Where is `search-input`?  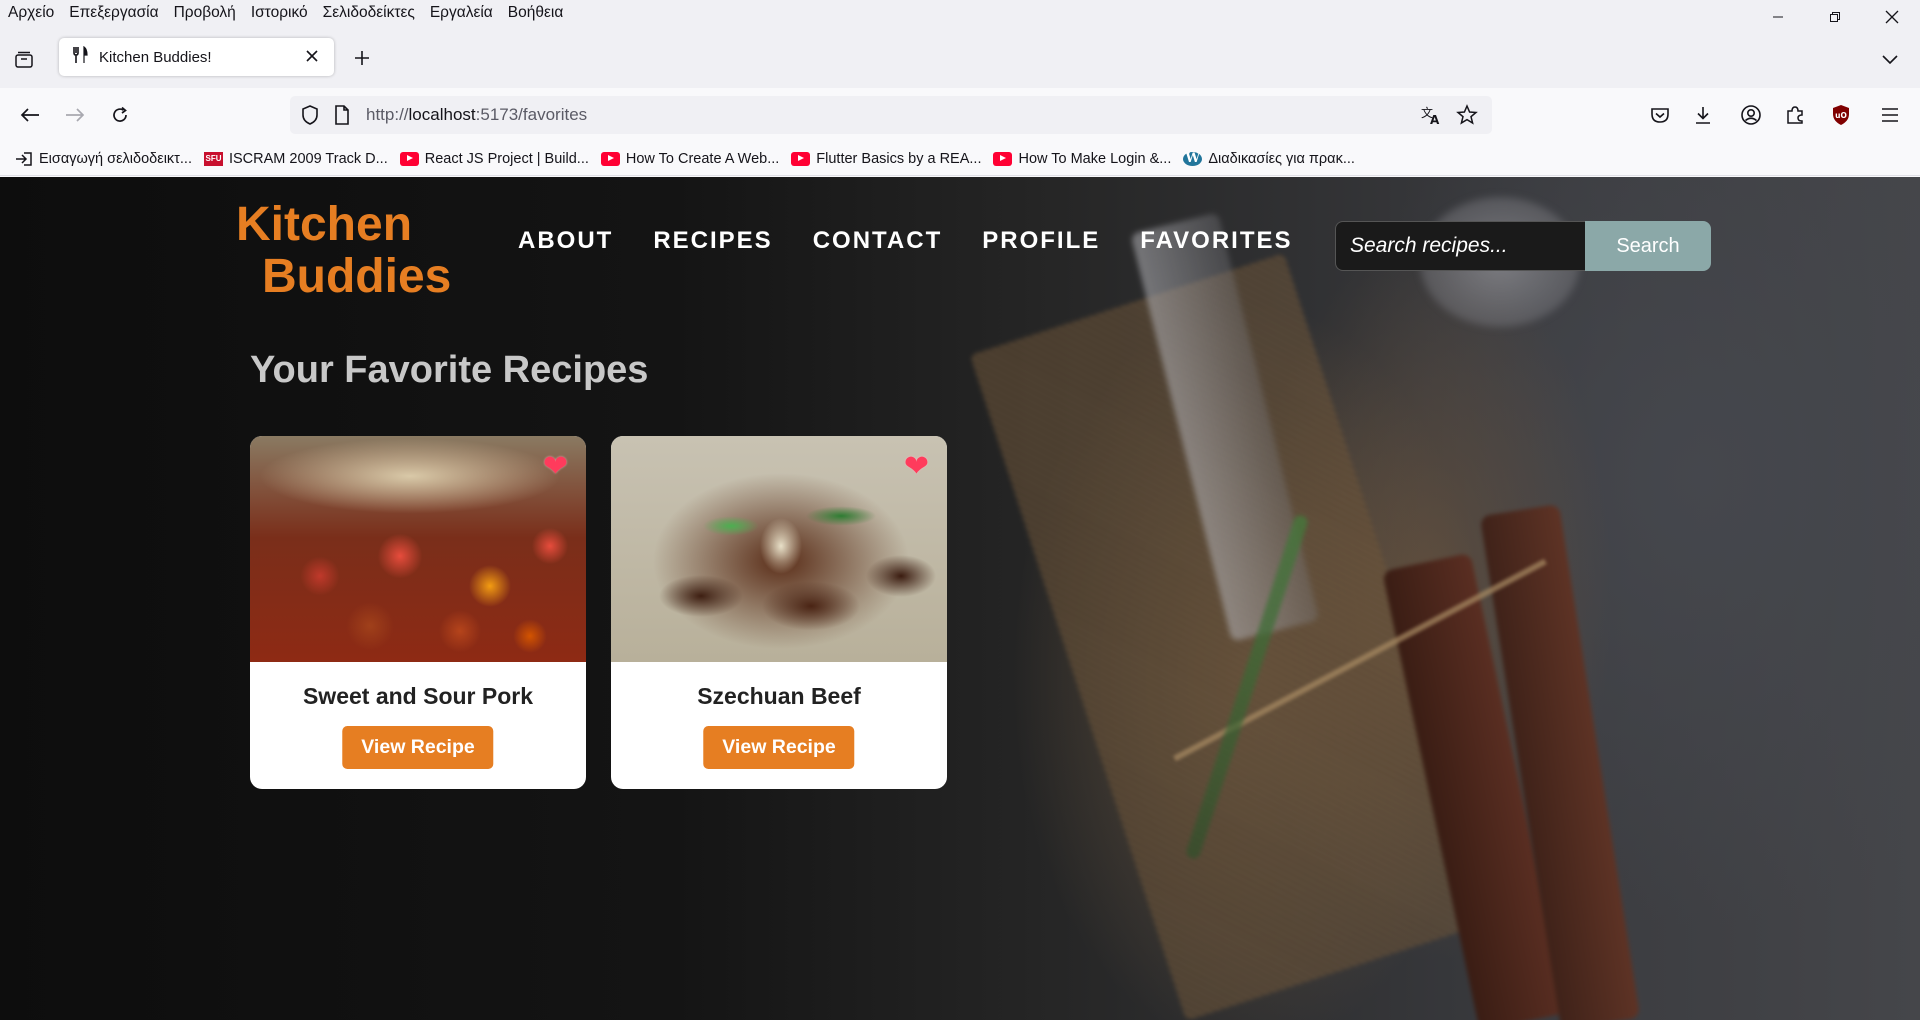
search-input is located at coordinates (1460, 246).